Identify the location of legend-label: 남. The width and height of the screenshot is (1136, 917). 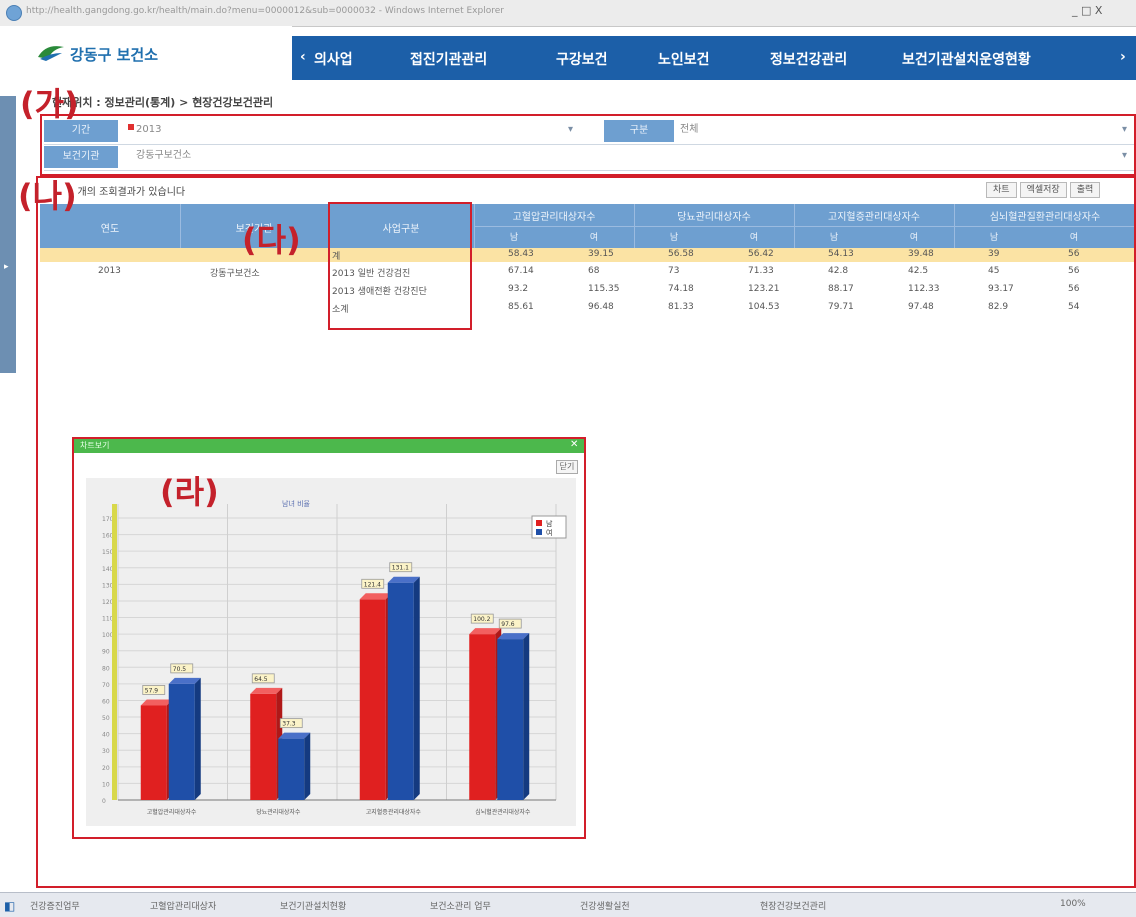
(549, 523).